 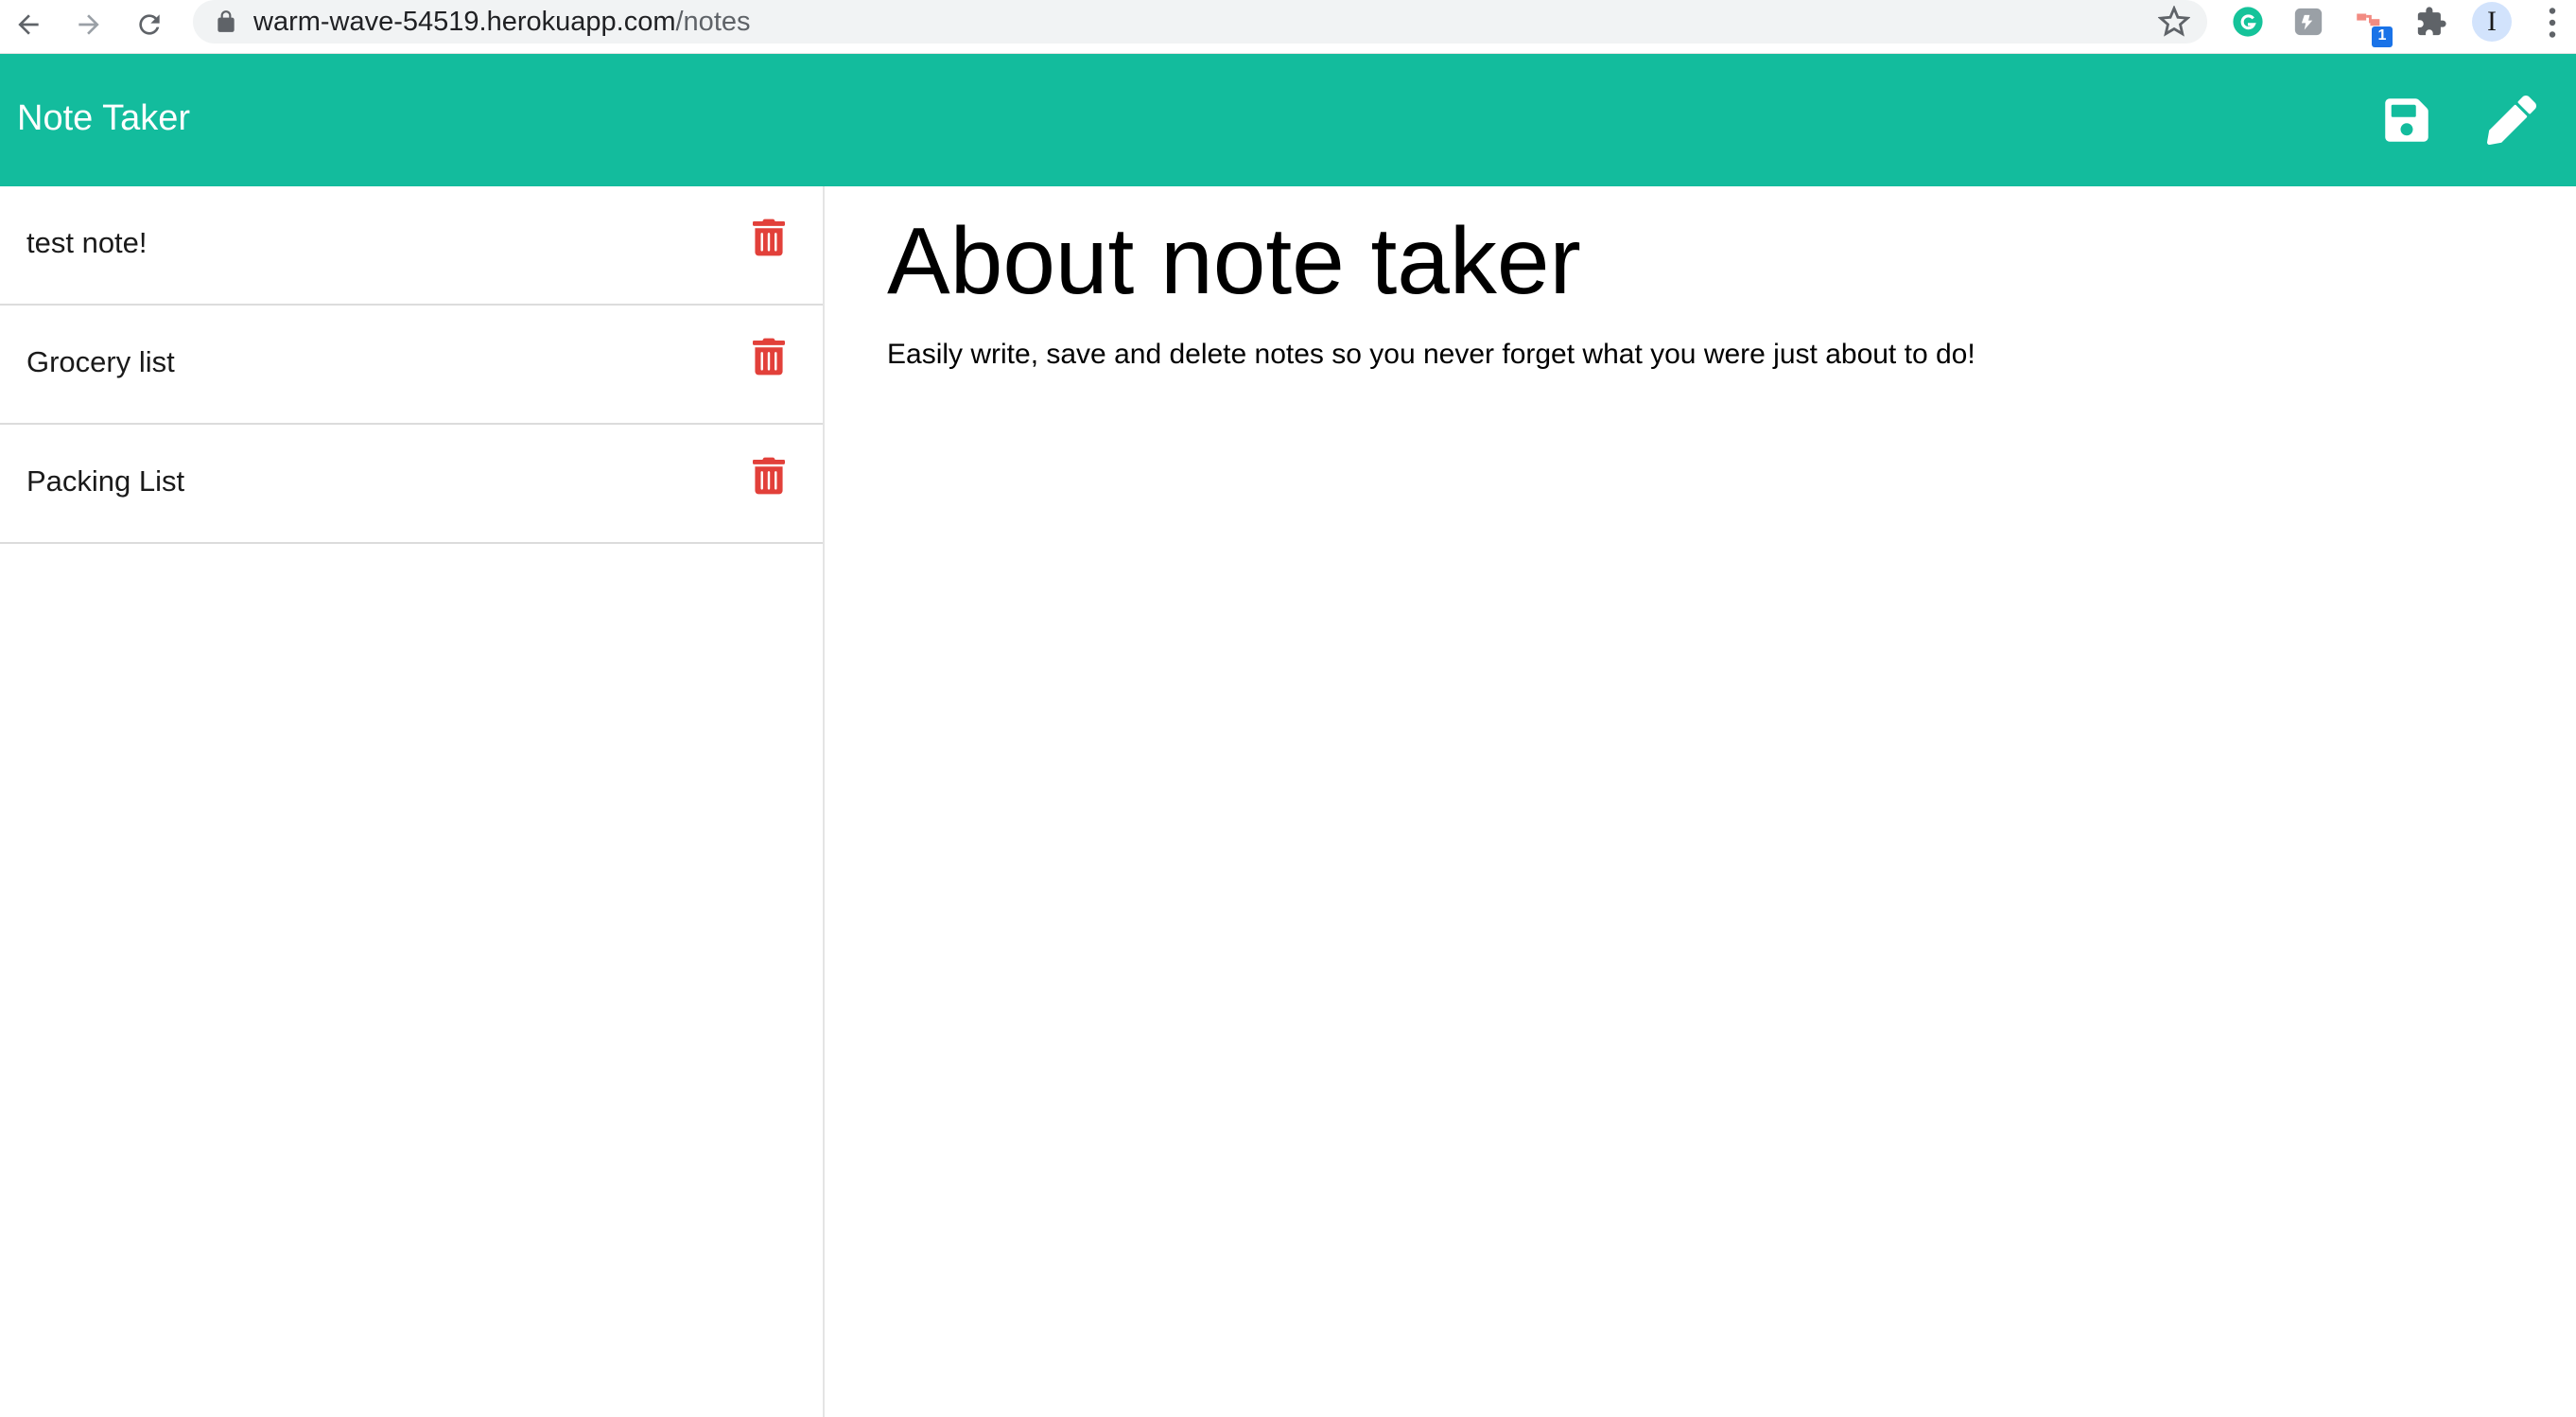 I want to click on note-title: About note taker, so click(x=1234, y=261).